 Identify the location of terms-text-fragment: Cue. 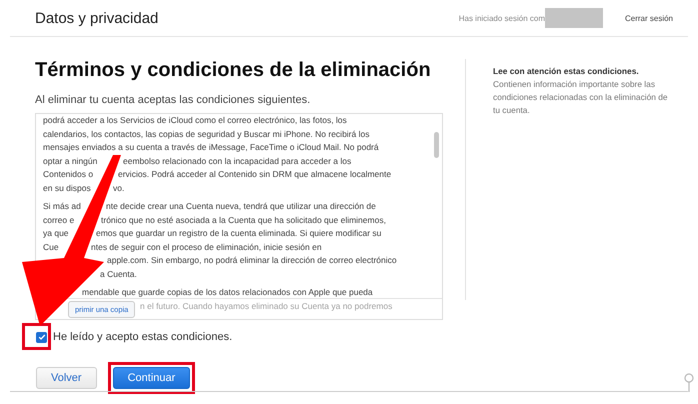
(51, 247).